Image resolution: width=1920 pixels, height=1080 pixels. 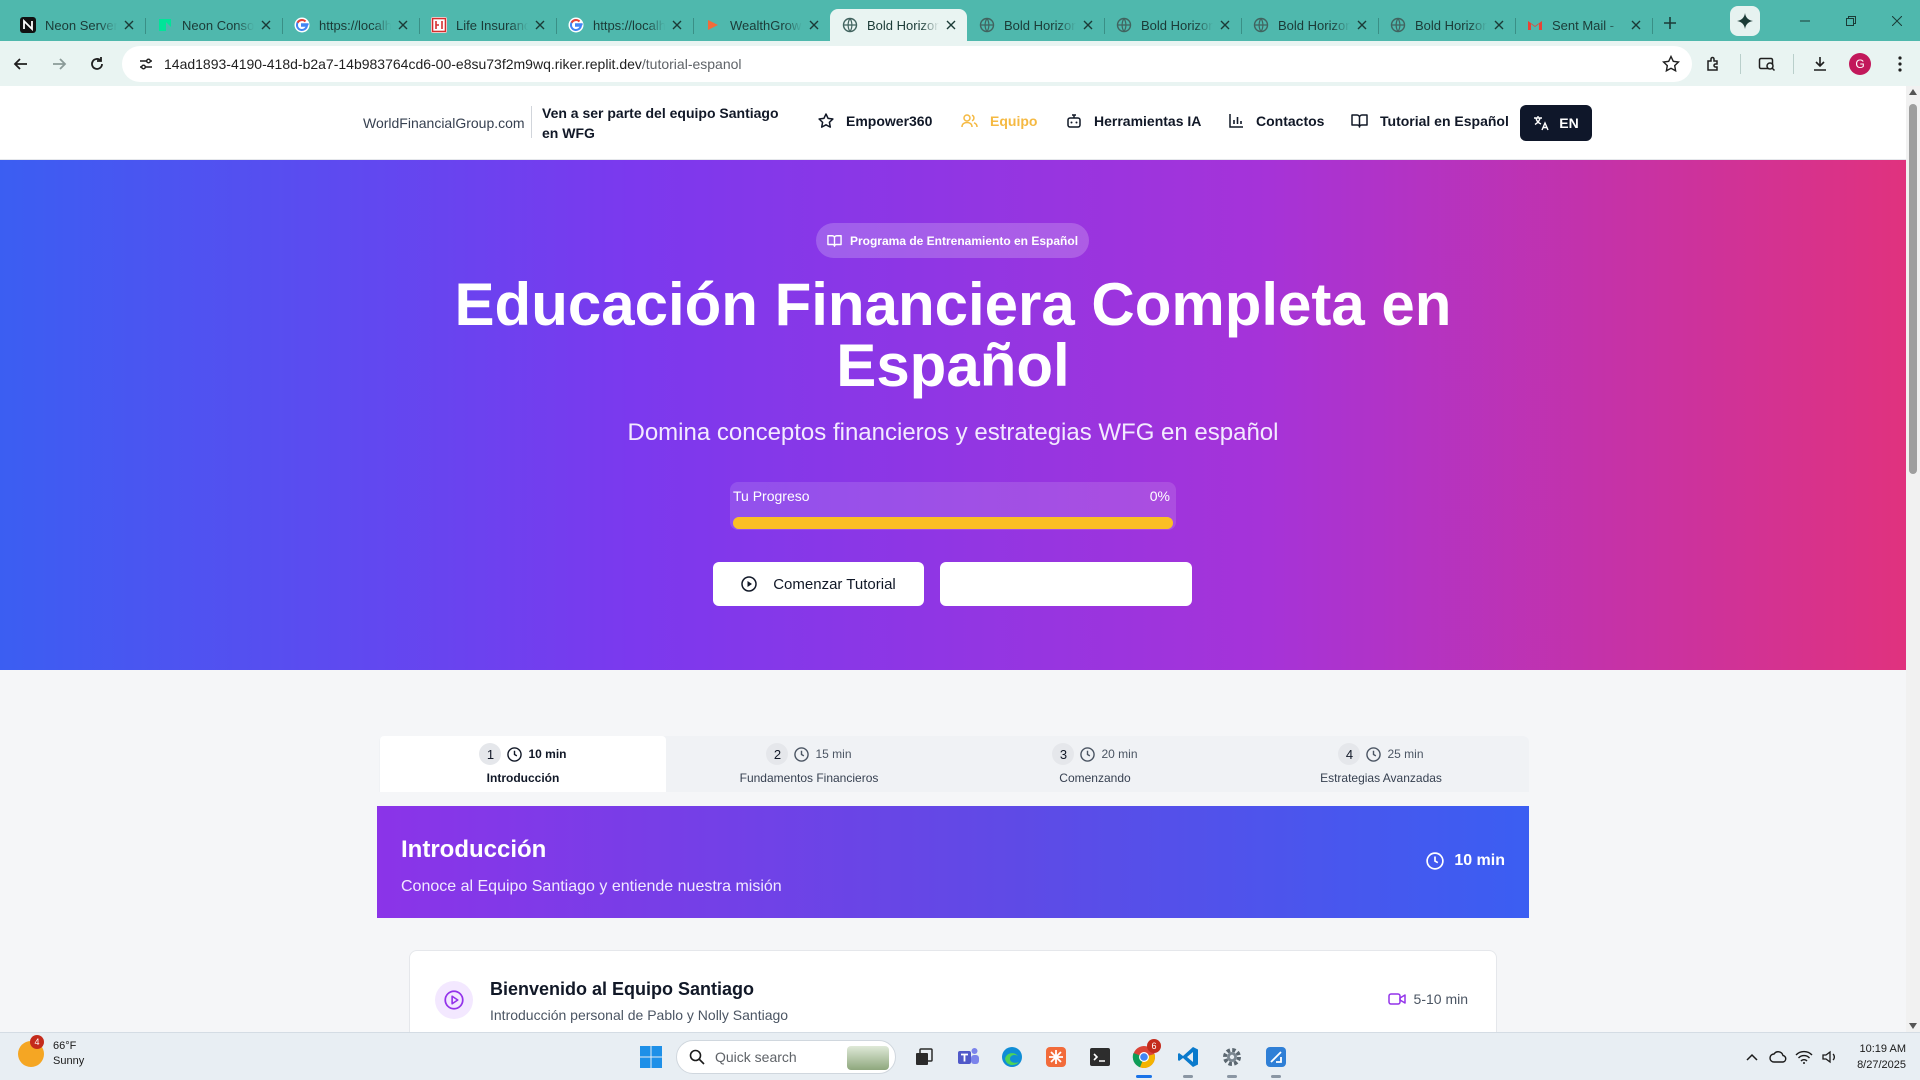 I want to click on forward-button, so click(x=59, y=64).